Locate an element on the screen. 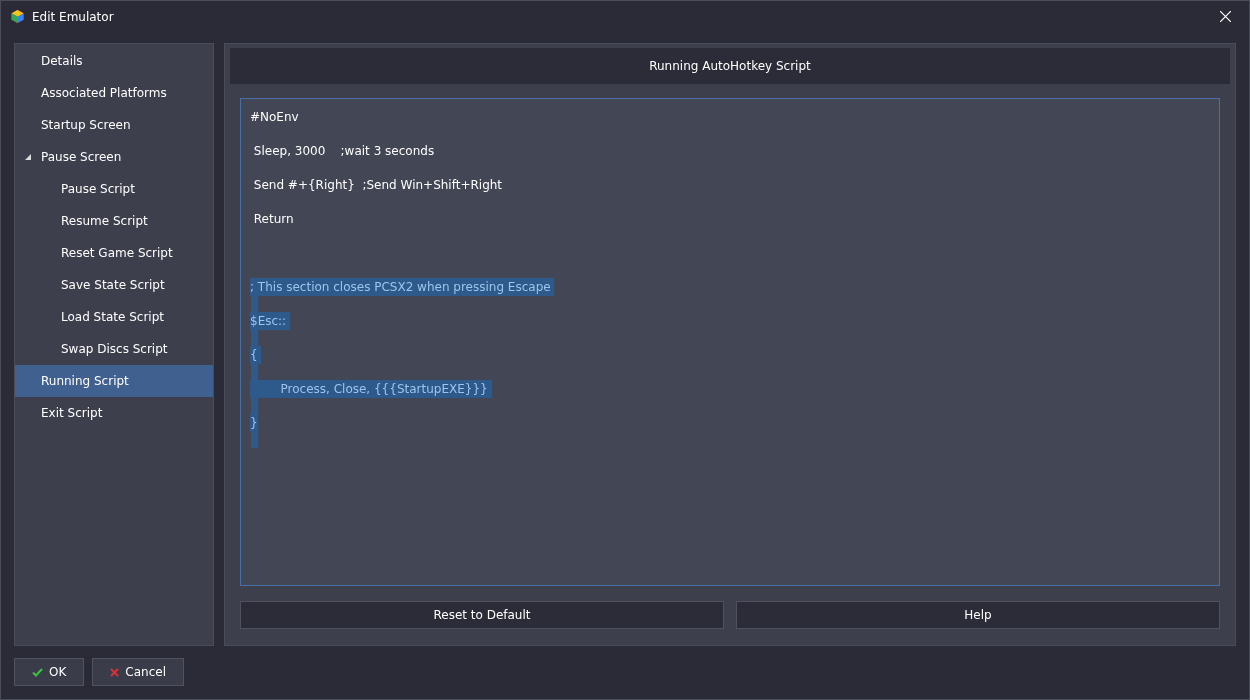 Image resolution: width=1250 pixels, height=700 pixels. ok-button: OK is located at coordinates (49, 672).